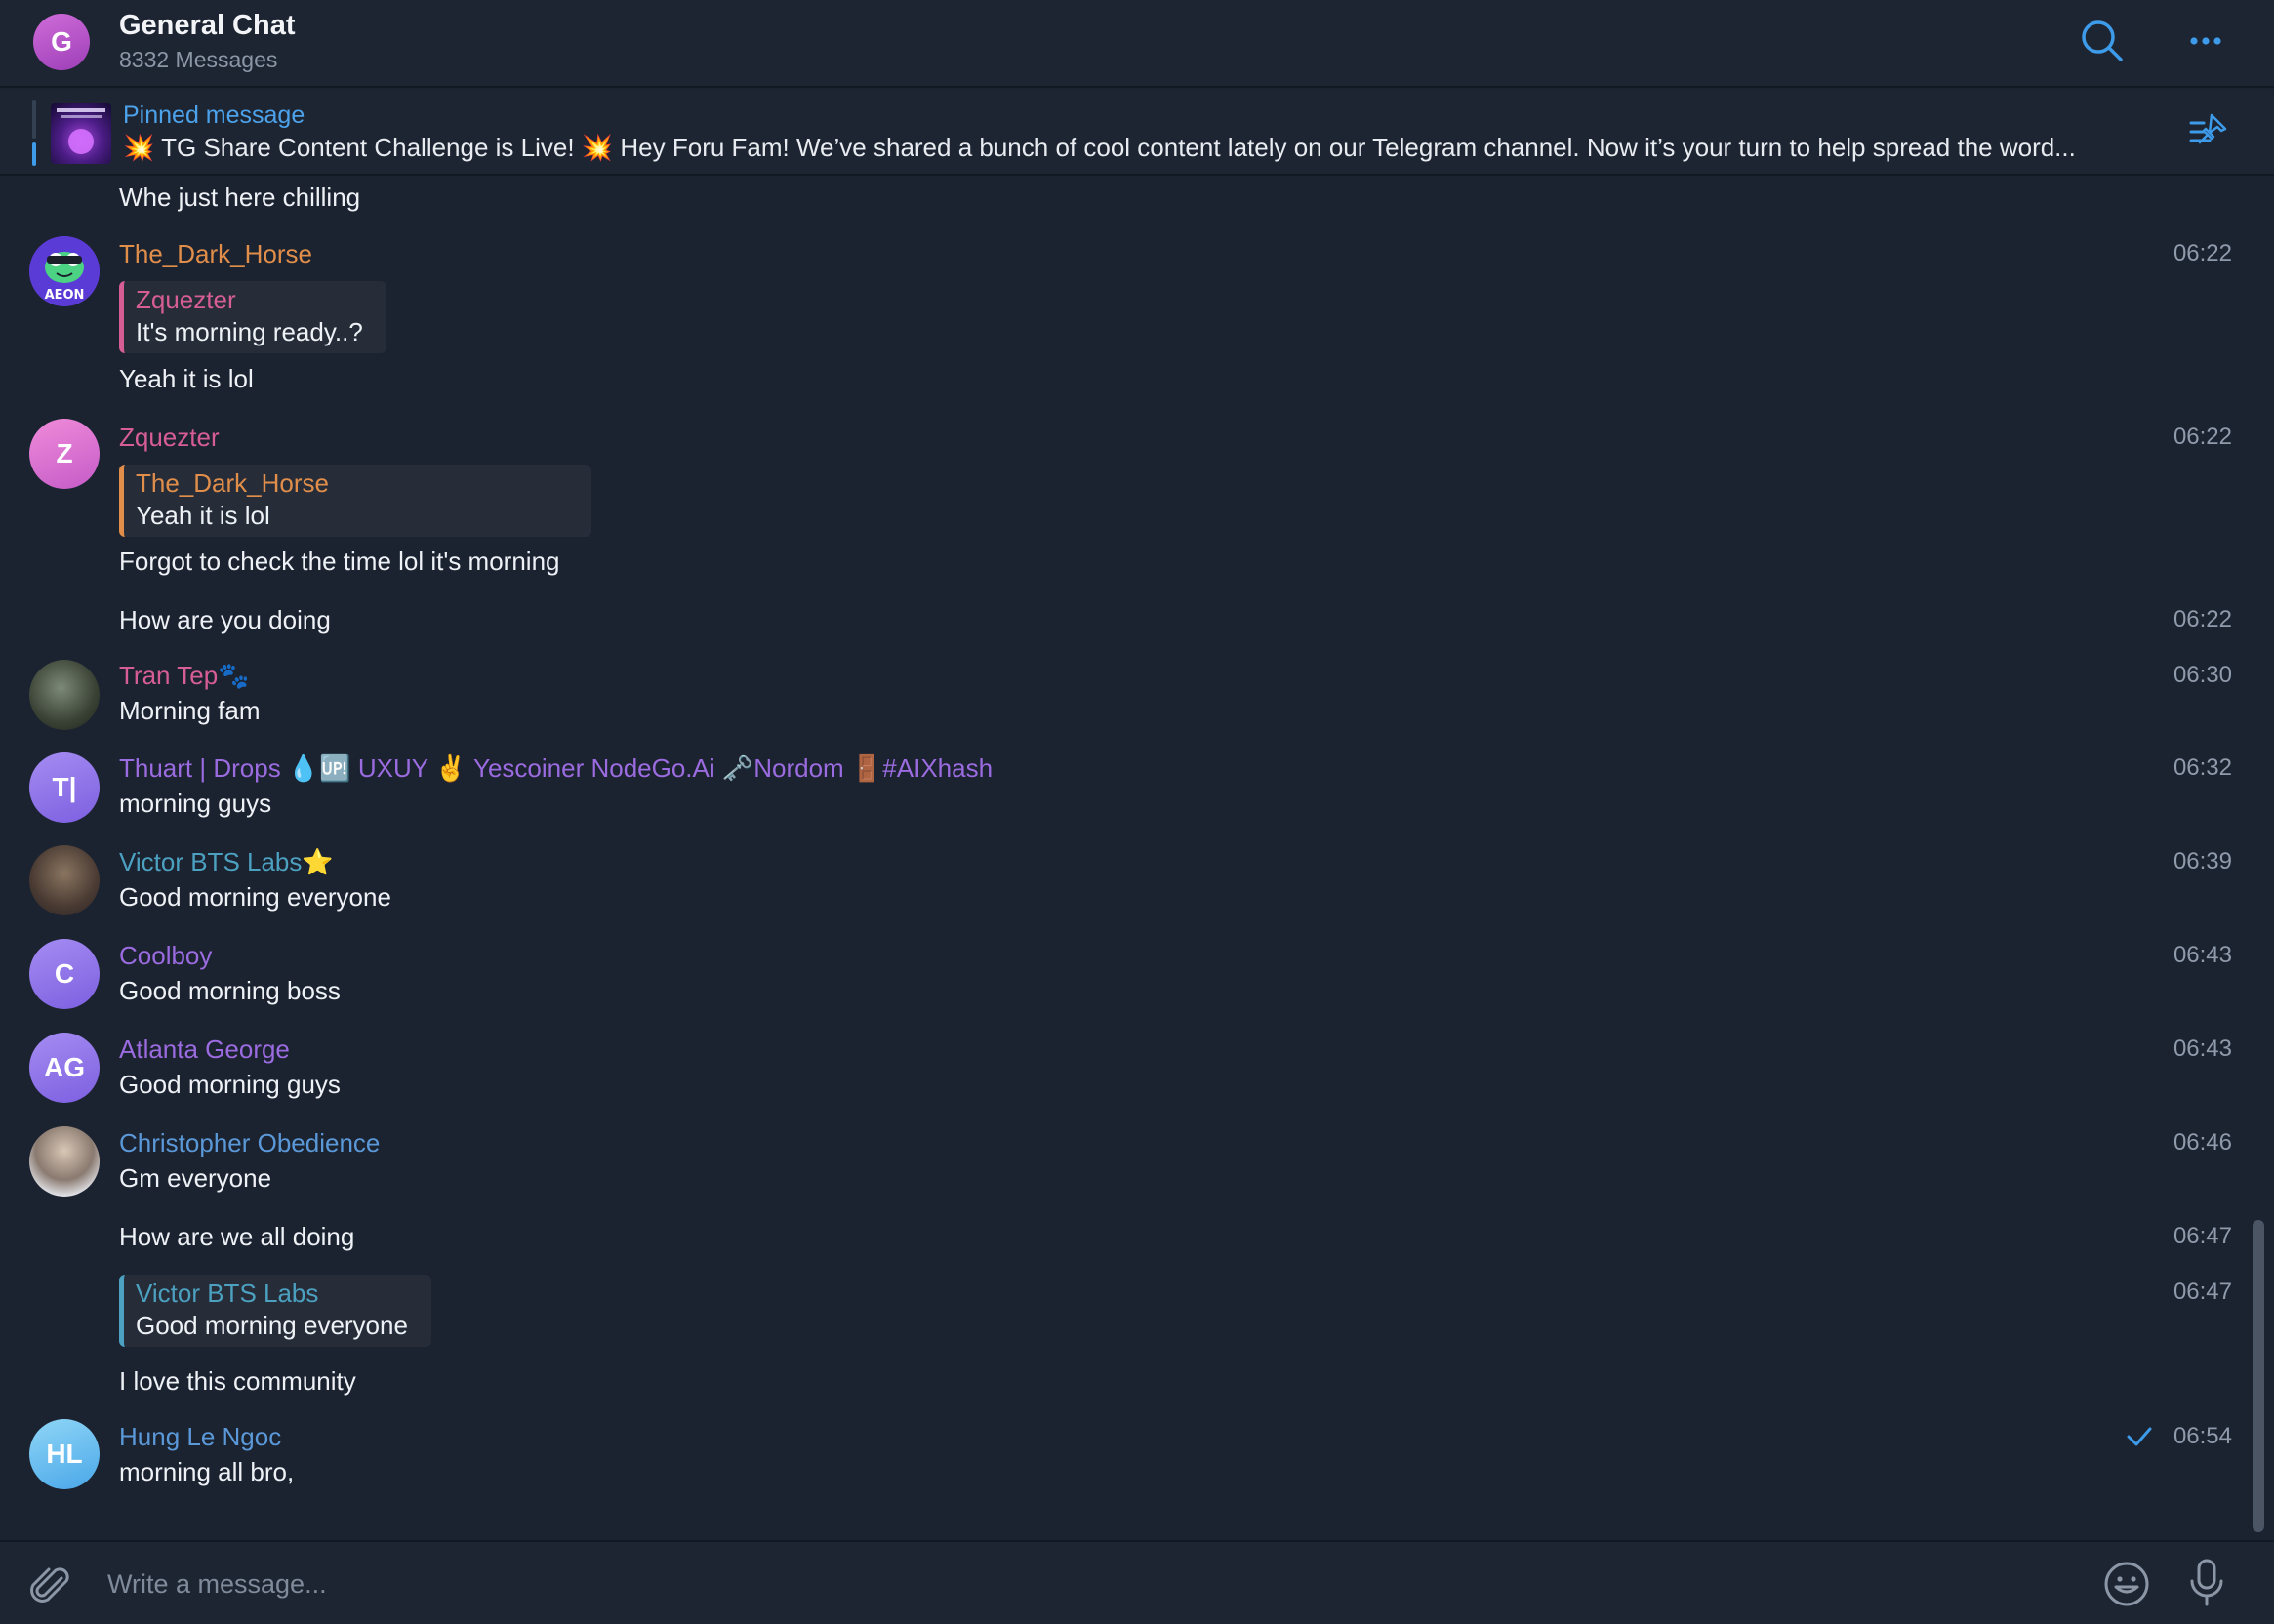 The width and height of the screenshot is (2274, 1624). I want to click on chat-title: General Chat, so click(207, 26).